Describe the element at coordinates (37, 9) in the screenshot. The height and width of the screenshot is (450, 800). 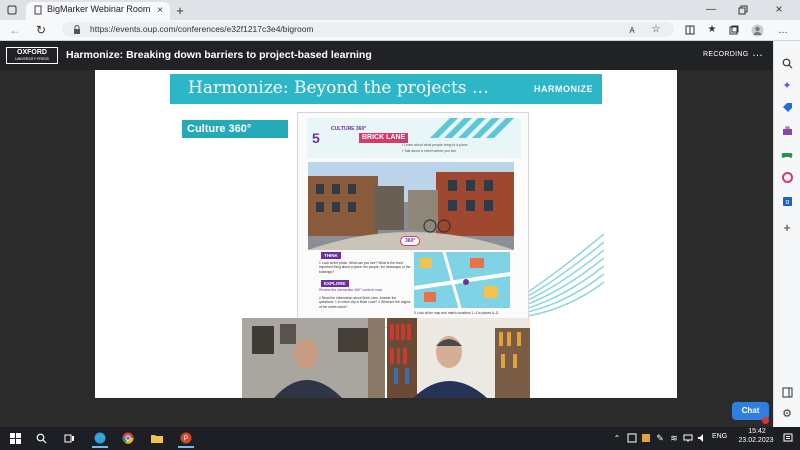
I see `page-favicon-icon` at that location.